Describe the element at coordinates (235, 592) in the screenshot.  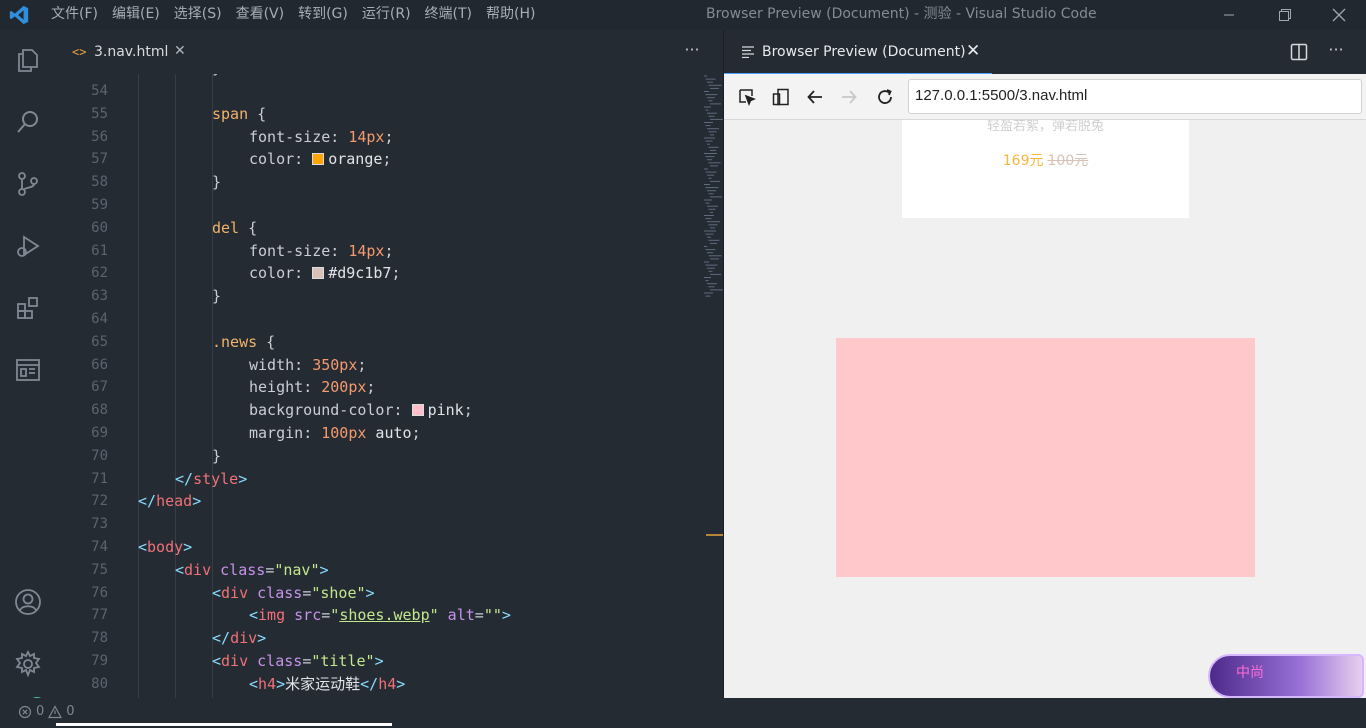
I see `code-token: div` at that location.